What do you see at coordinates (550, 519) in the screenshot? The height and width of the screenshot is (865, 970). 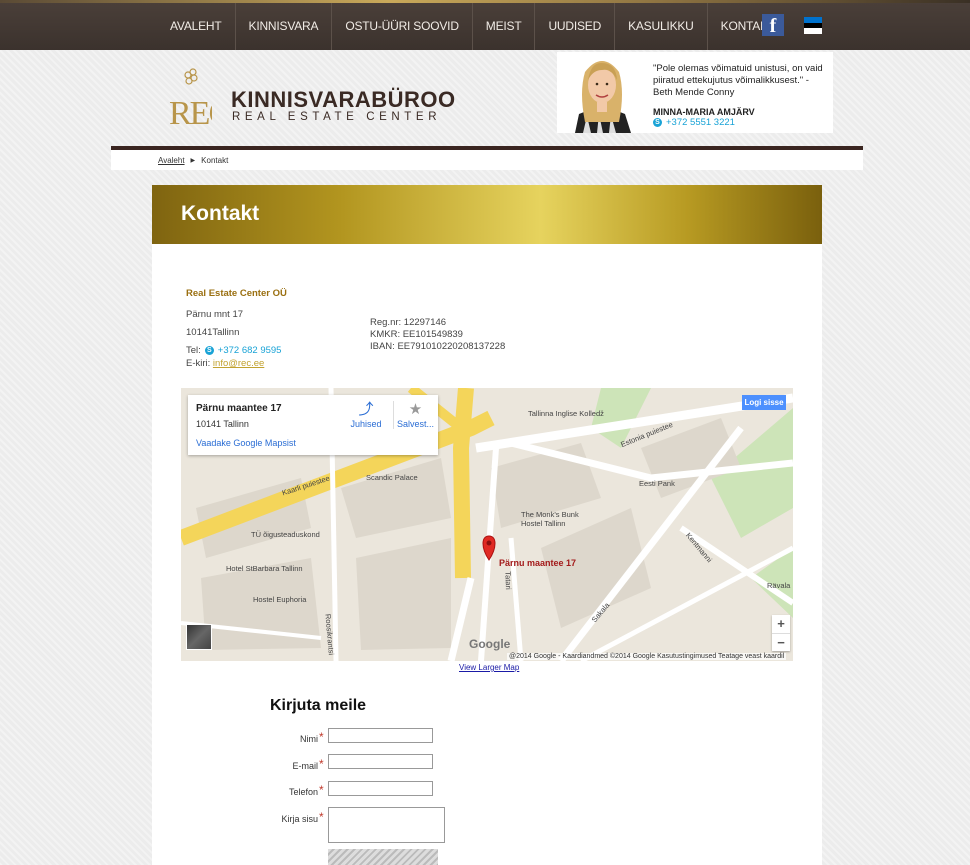 I see `map-label-monks: The Monk's Bunk Hostel Tallinn` at bounding box center [550, 519].